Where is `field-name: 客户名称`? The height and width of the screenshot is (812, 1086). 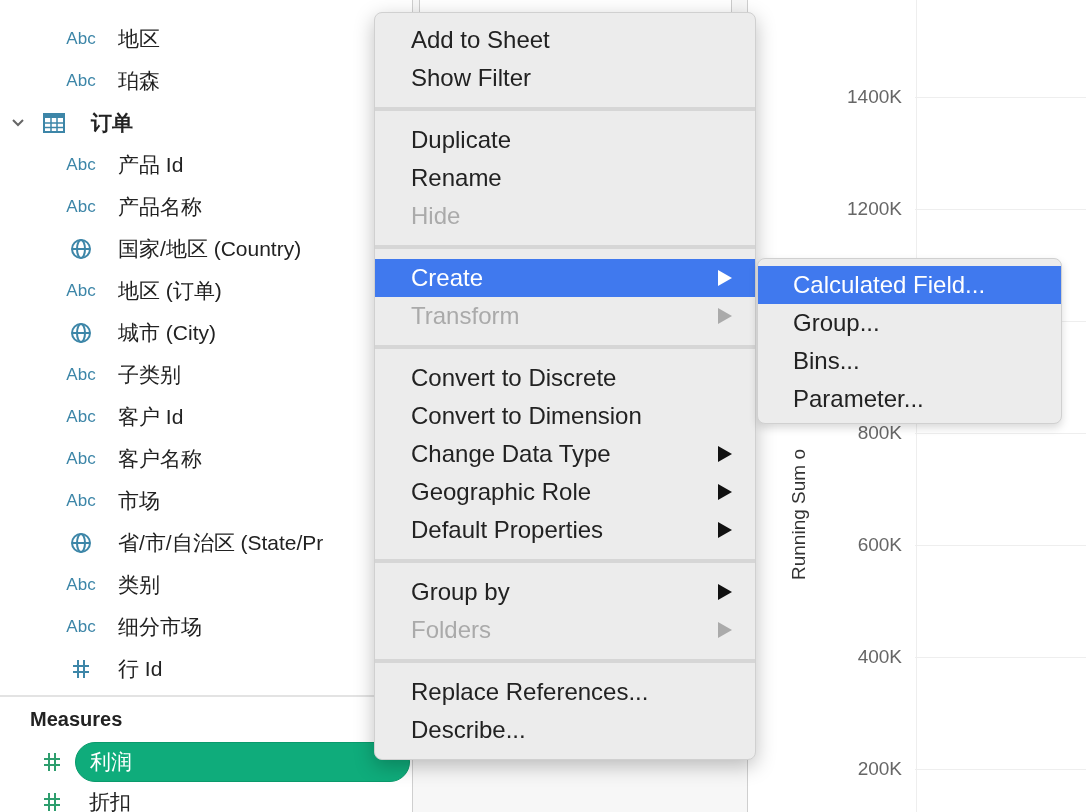 field-name: 客户名称 is located at coordinates (160, 459).